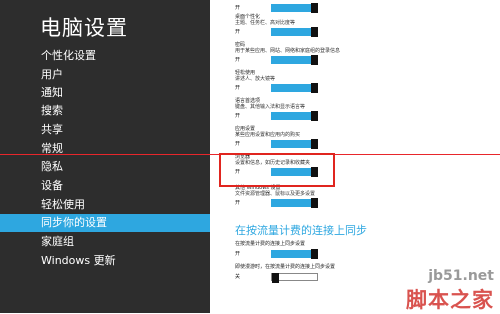  Describe the element at coordinates (105, 223) in the screenshot. I see `nav-item-sync-settings: 同步你的设置` at that location.